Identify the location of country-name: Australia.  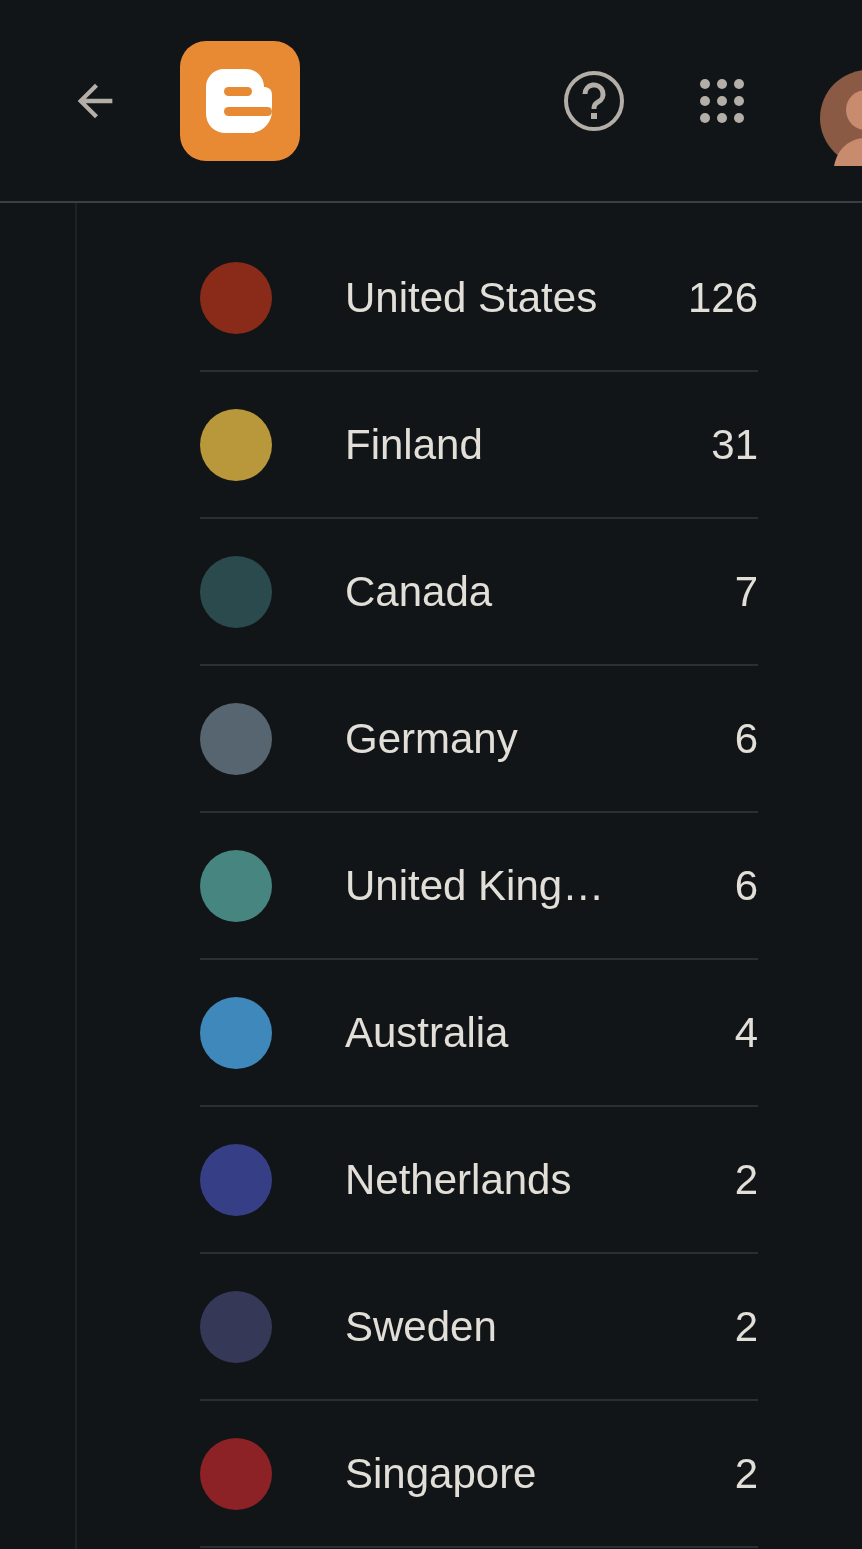
(427, 1033).